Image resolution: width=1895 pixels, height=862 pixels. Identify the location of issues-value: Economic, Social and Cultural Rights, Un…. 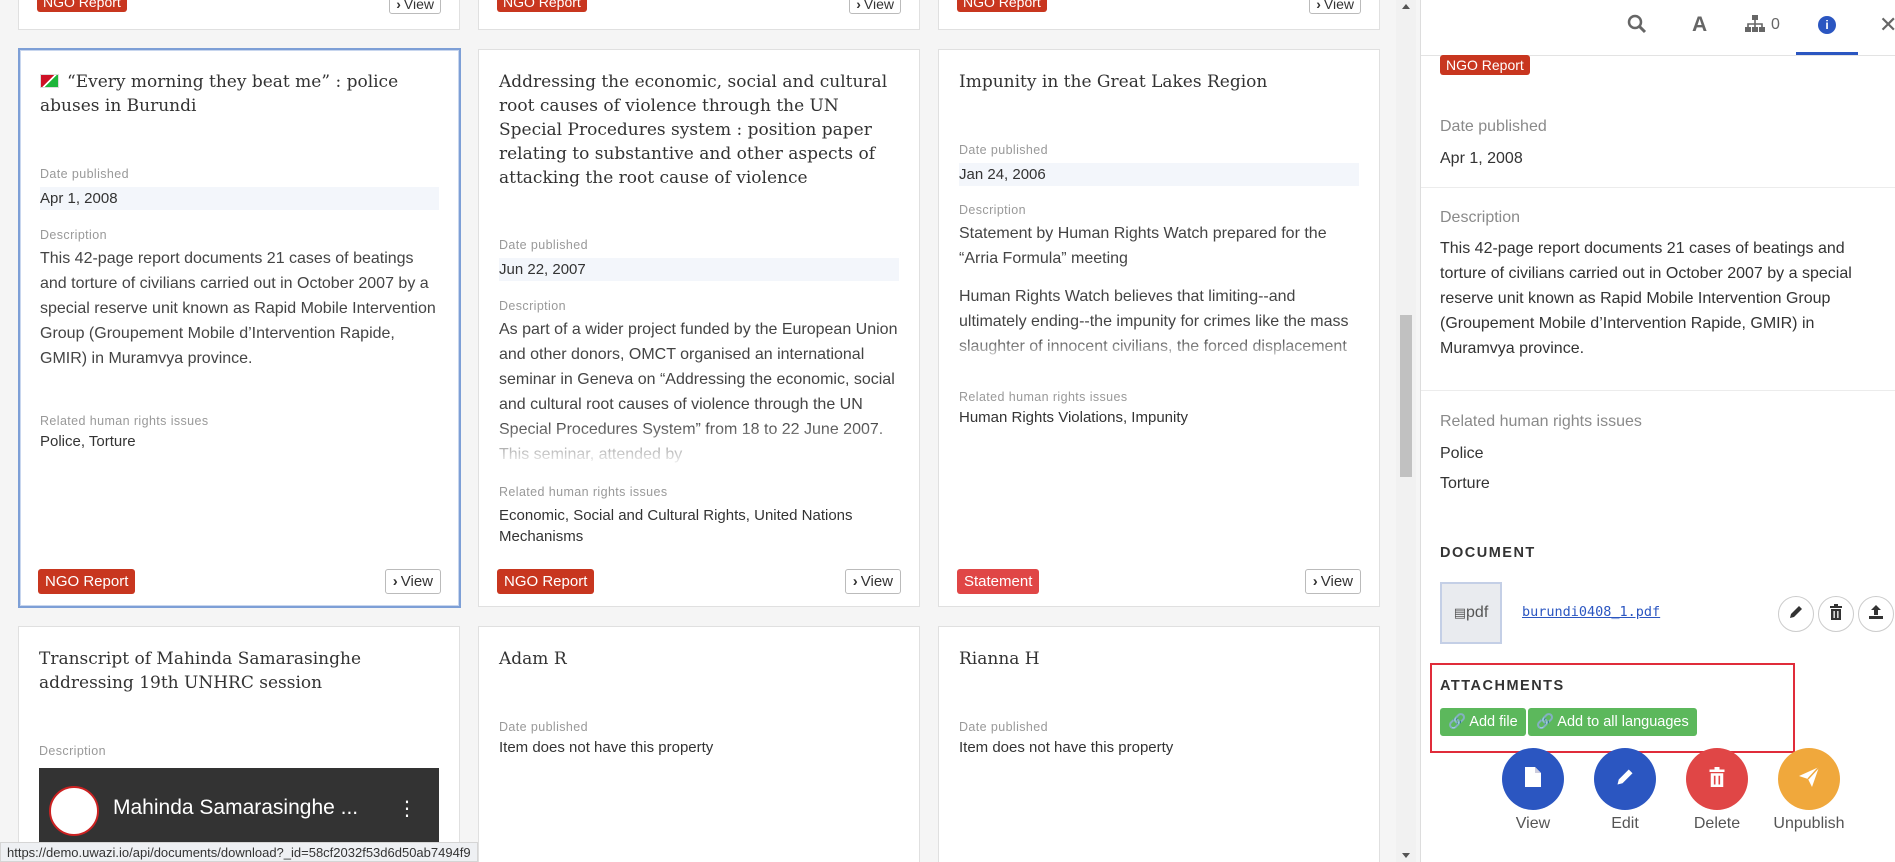
(676, 526).